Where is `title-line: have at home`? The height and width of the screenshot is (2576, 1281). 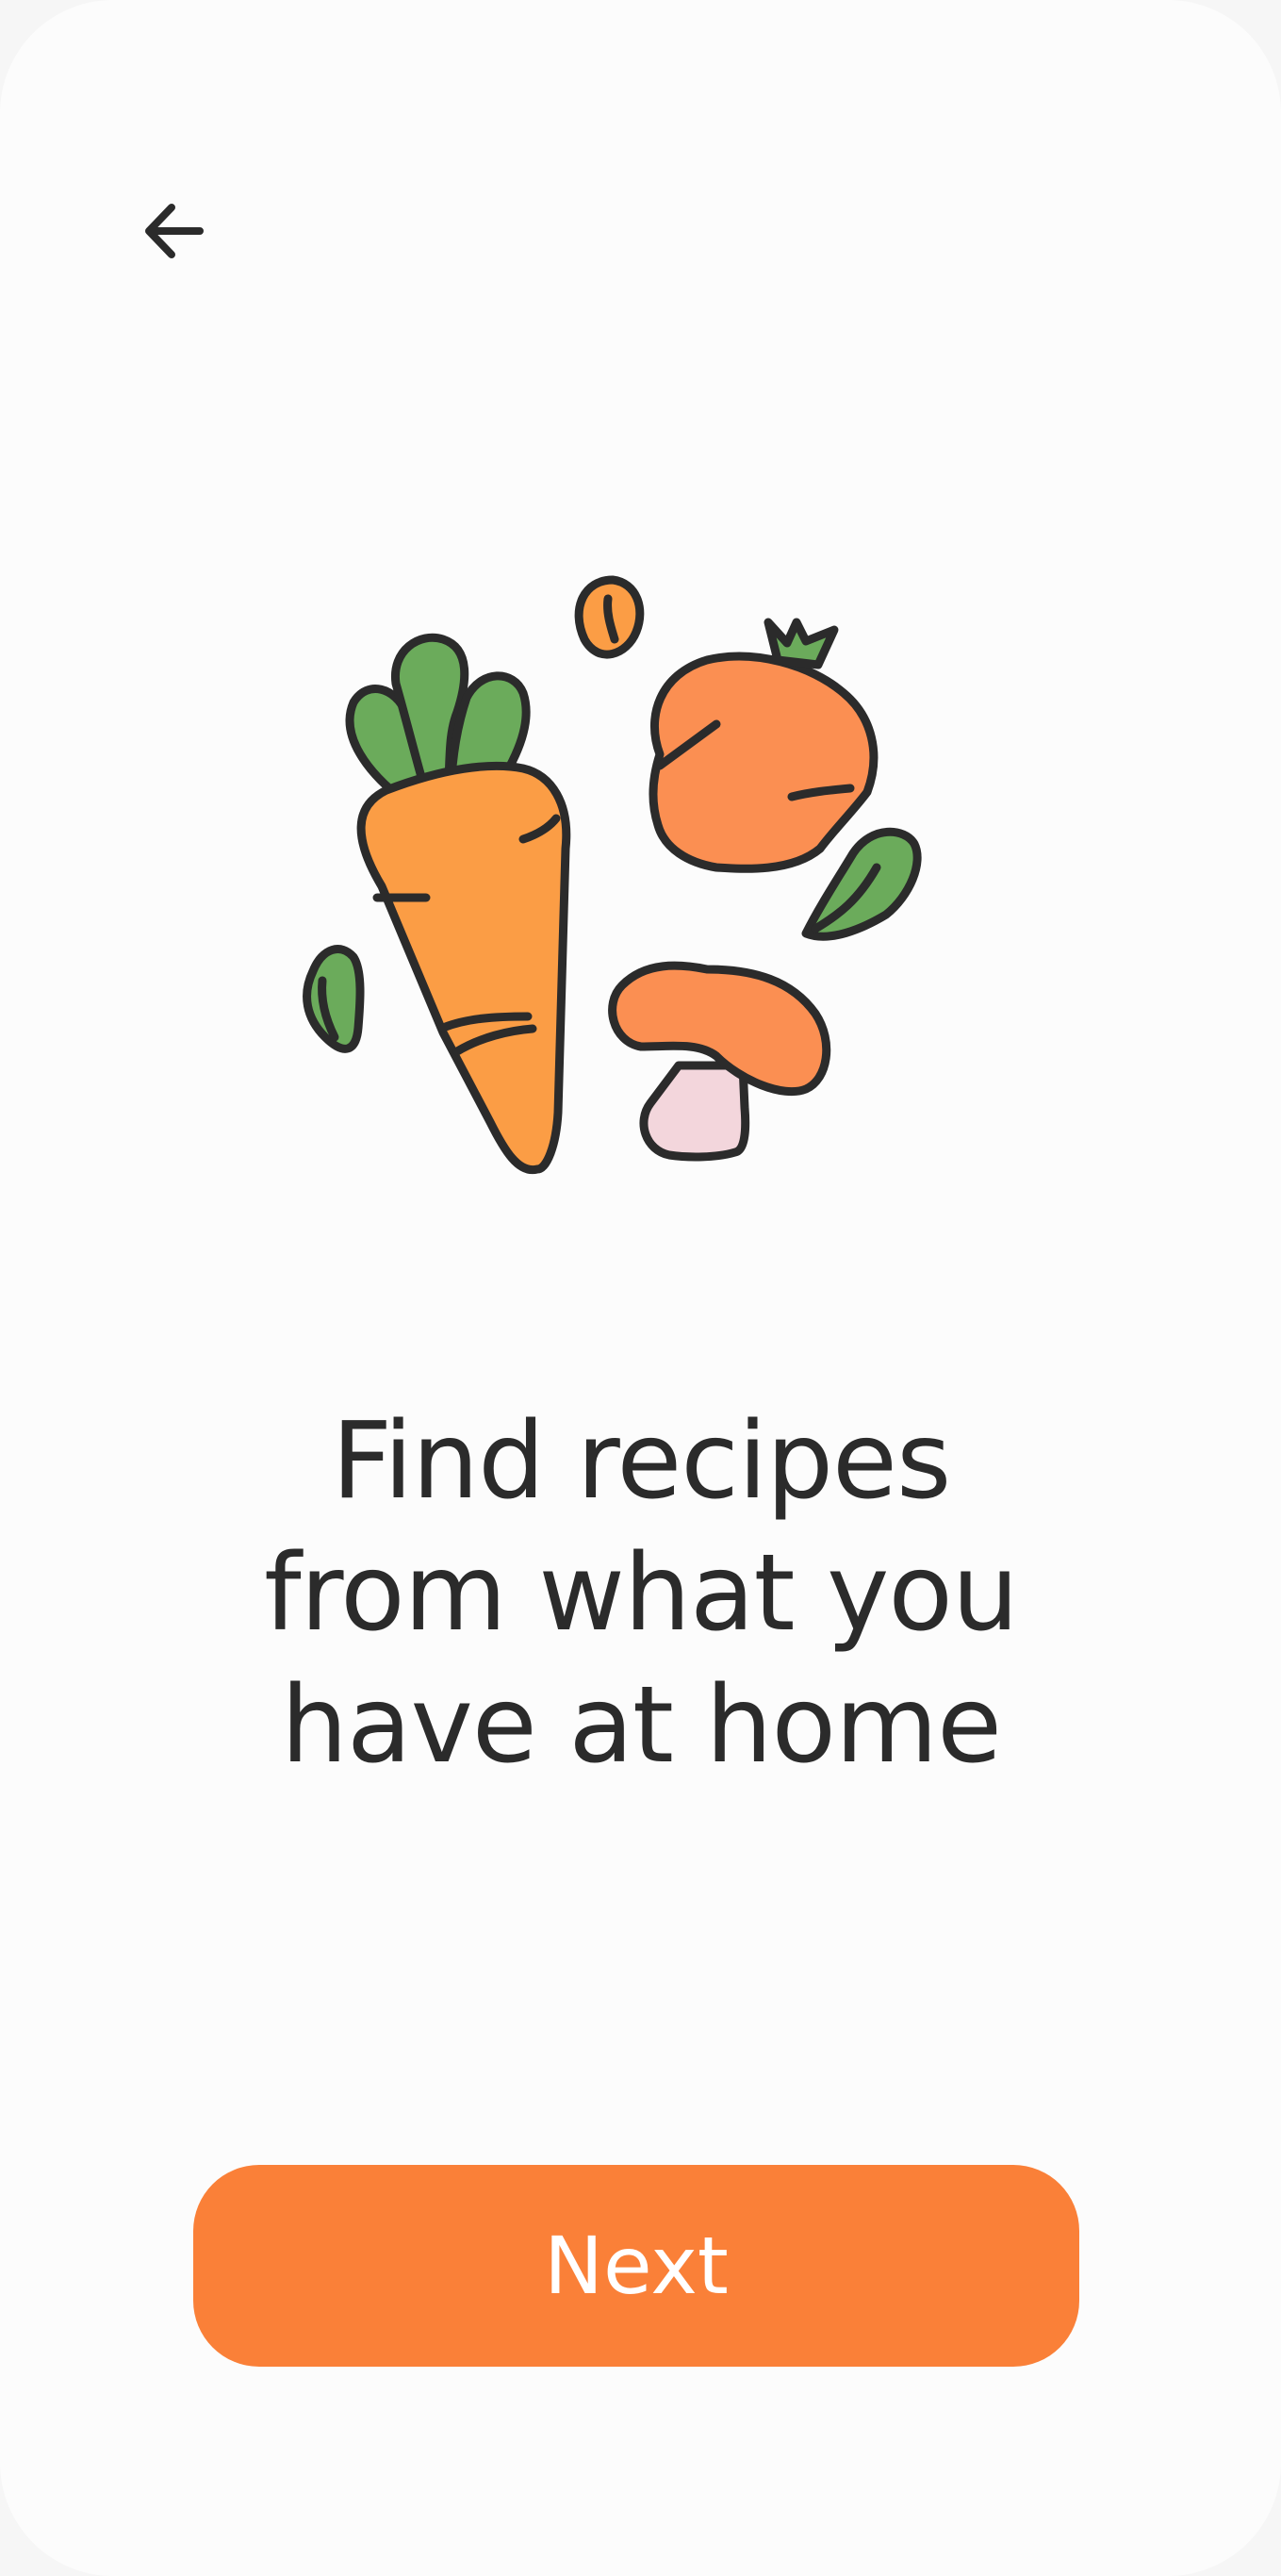 title-line: have at home is located at coordinates (641, 1725).